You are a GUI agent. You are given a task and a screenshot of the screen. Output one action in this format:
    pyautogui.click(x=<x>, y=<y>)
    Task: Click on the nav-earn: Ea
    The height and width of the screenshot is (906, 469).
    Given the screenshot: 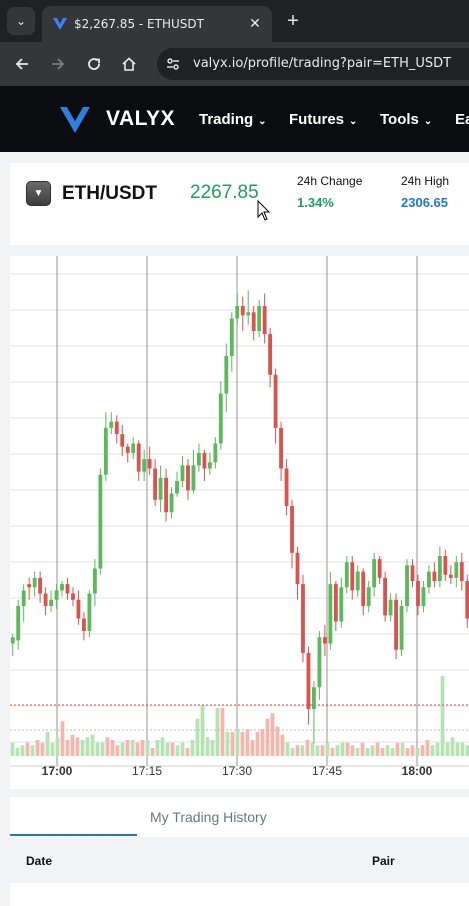 What is the action you would take?
    pyautogui.click(x=462, y=119)
    